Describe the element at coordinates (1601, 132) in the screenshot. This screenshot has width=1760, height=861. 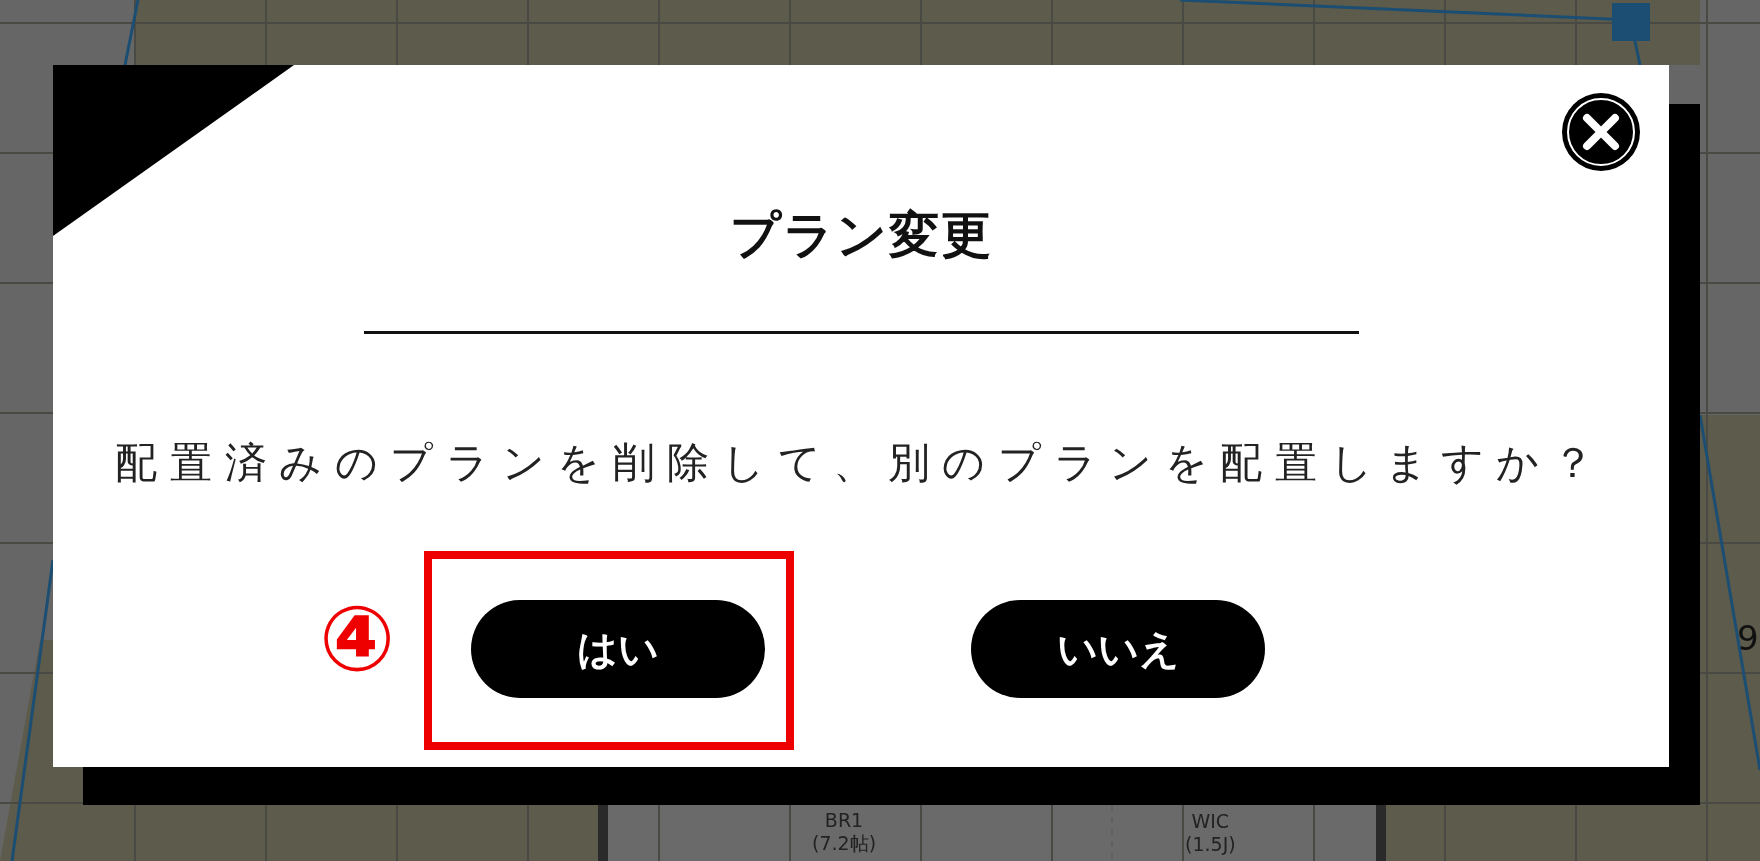
I see `close-button` at that location.